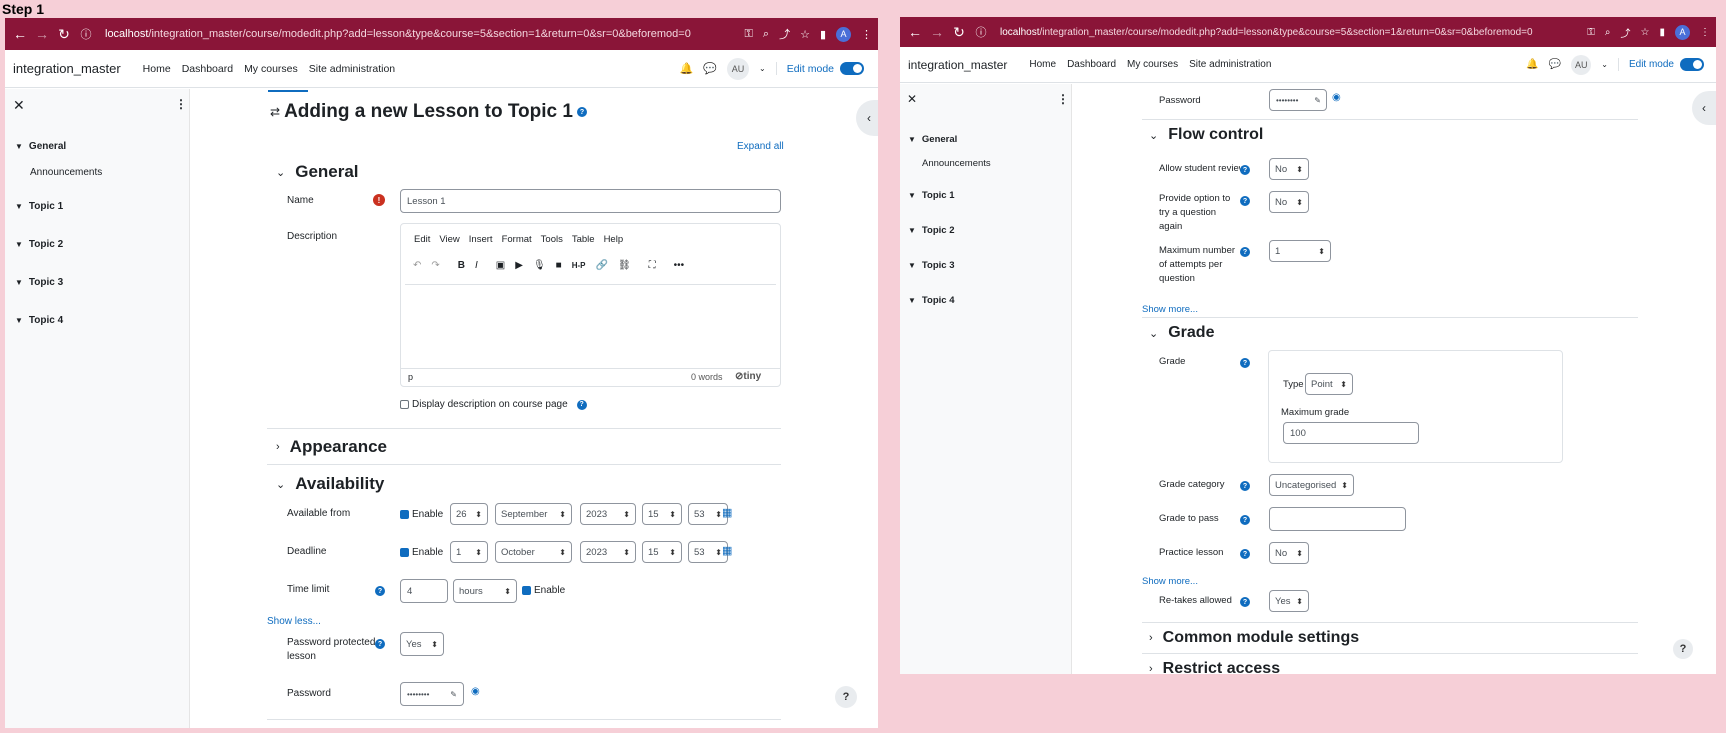 This screenshot has width=1726, height=733. Describe the element at coordinates (481, 239) in the screenshot. I see `editor-menu-insert: Insert` at that location.